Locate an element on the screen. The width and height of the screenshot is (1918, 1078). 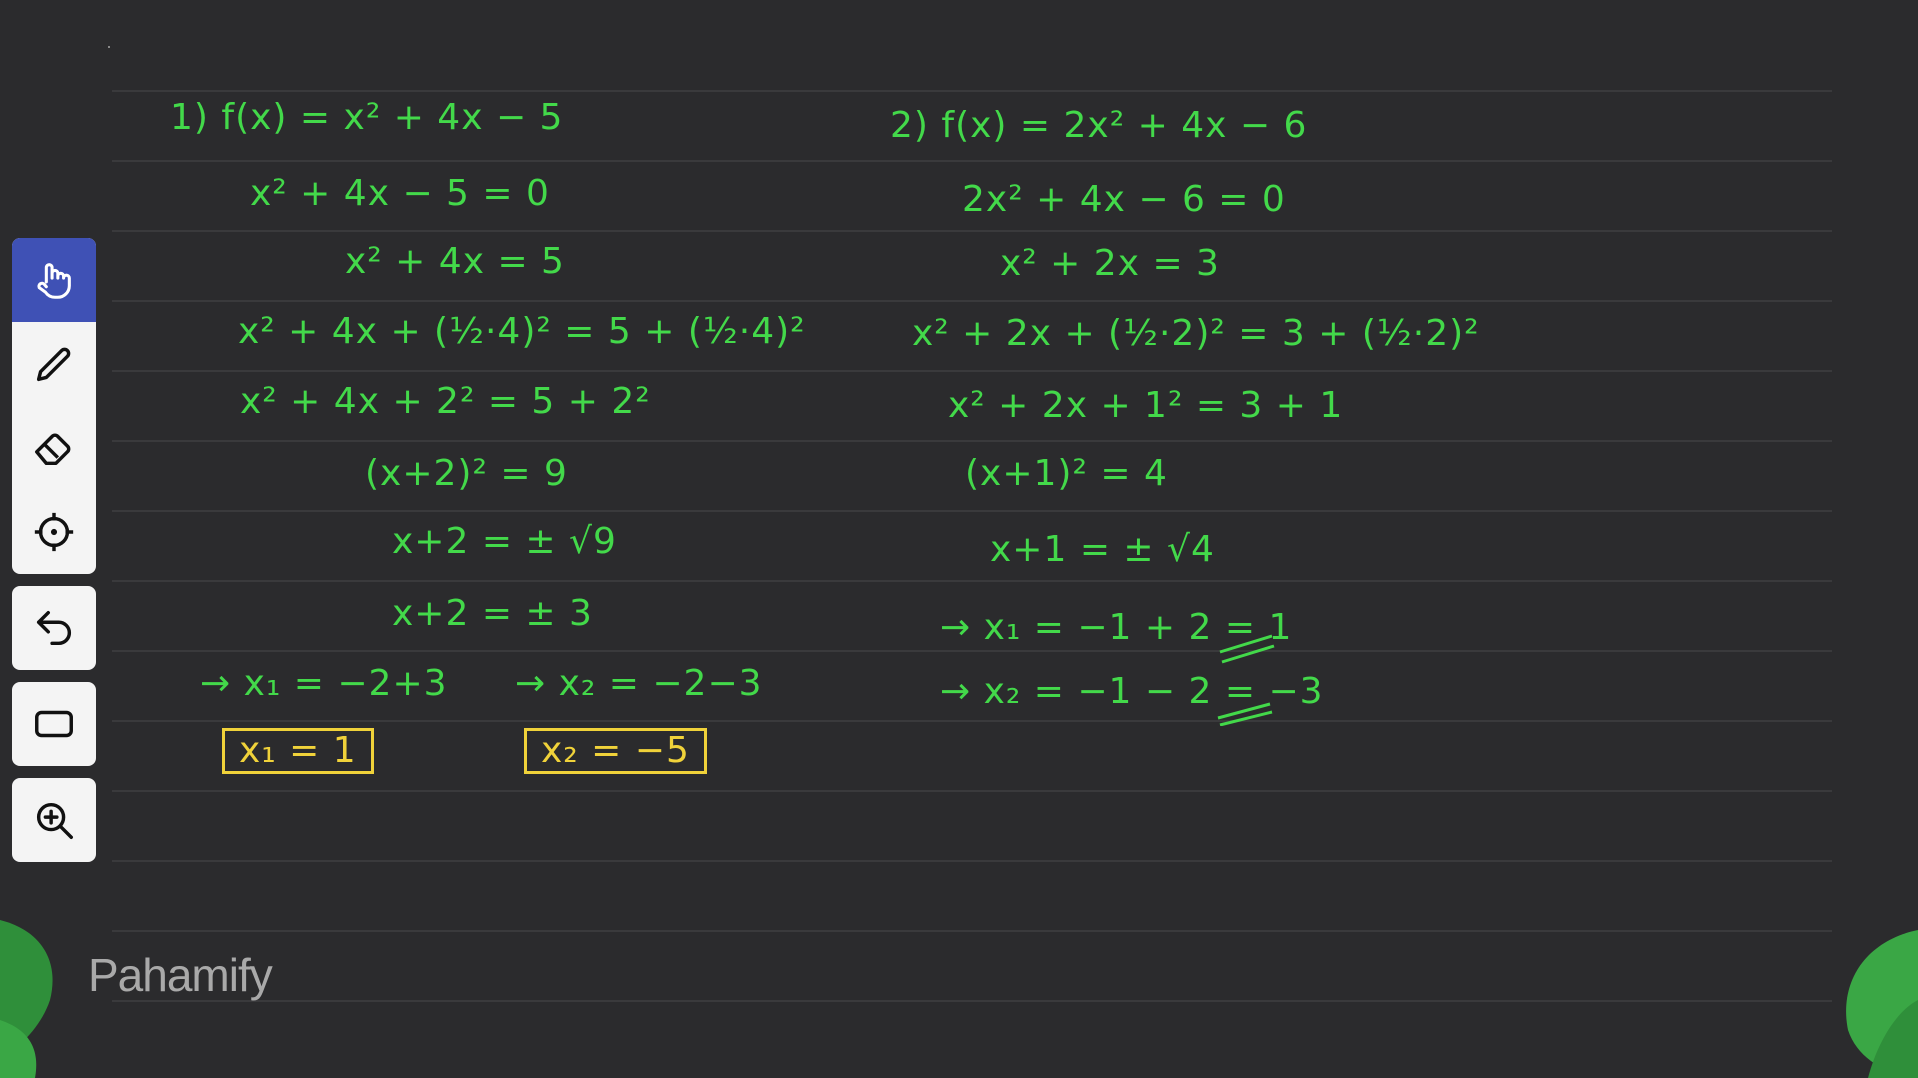
eraser-tool-button is located at coordinates (54, 448).